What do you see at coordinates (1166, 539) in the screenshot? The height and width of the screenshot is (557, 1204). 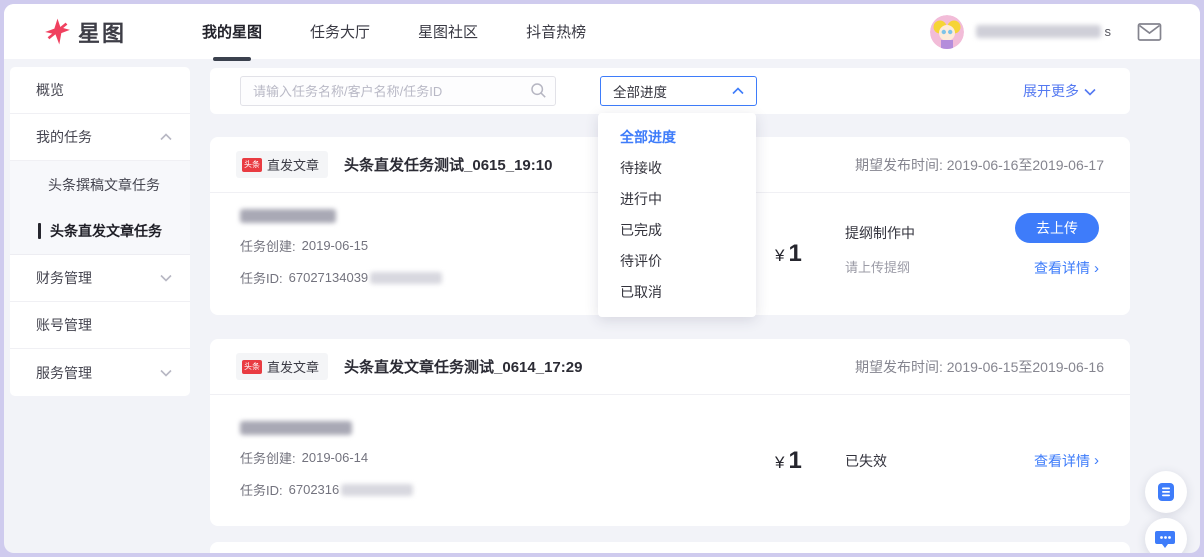 I see `chat-bubble-icon` at bounding box center [1166, 539].